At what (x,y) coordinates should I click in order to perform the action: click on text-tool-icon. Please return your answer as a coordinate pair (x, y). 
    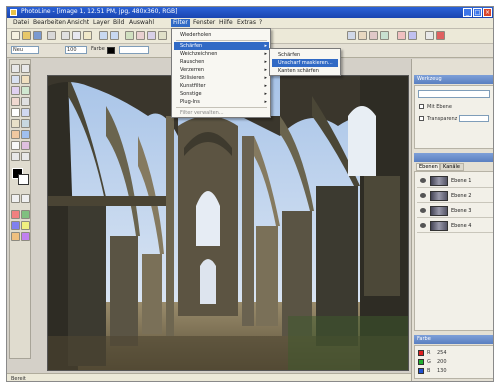
    Looking at the image, I should click on (15, 112).